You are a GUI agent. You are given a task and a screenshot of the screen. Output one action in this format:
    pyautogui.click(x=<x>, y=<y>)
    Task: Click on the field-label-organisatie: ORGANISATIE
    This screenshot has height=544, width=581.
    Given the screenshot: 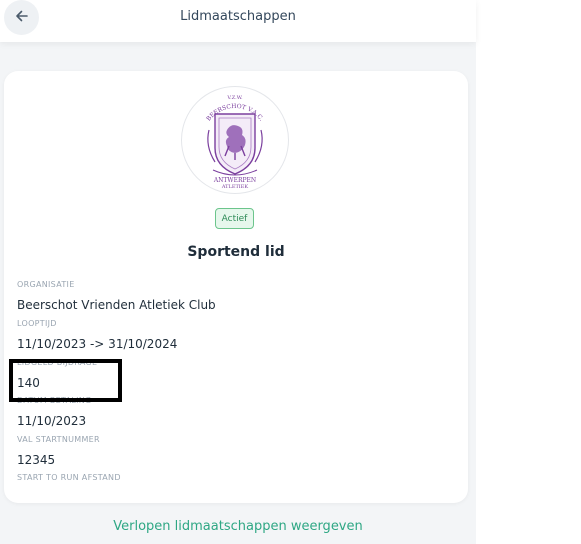 What is the action you would take?
    pyautogui.click(x=46, y=284)
    